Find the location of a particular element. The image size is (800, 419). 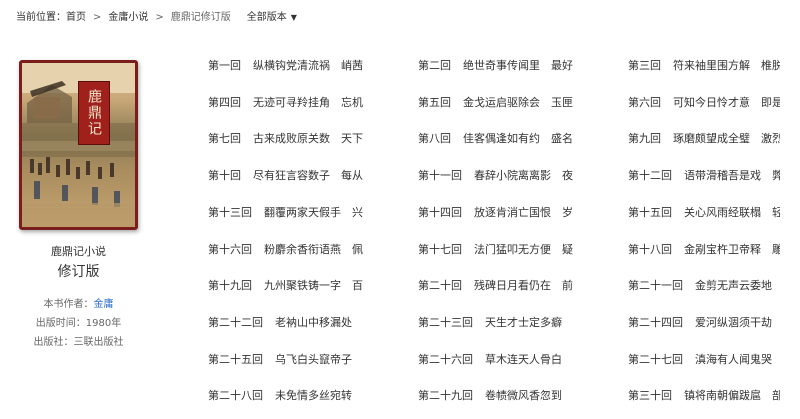

chapter-title: 滇海有人闻鬼哭 is located at coordinates (733, 359).